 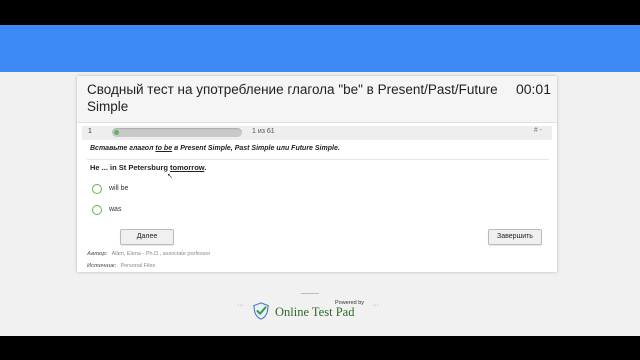 I want to click on question-text-start: He ... in St Petersburg, so click(x=130, y=167).